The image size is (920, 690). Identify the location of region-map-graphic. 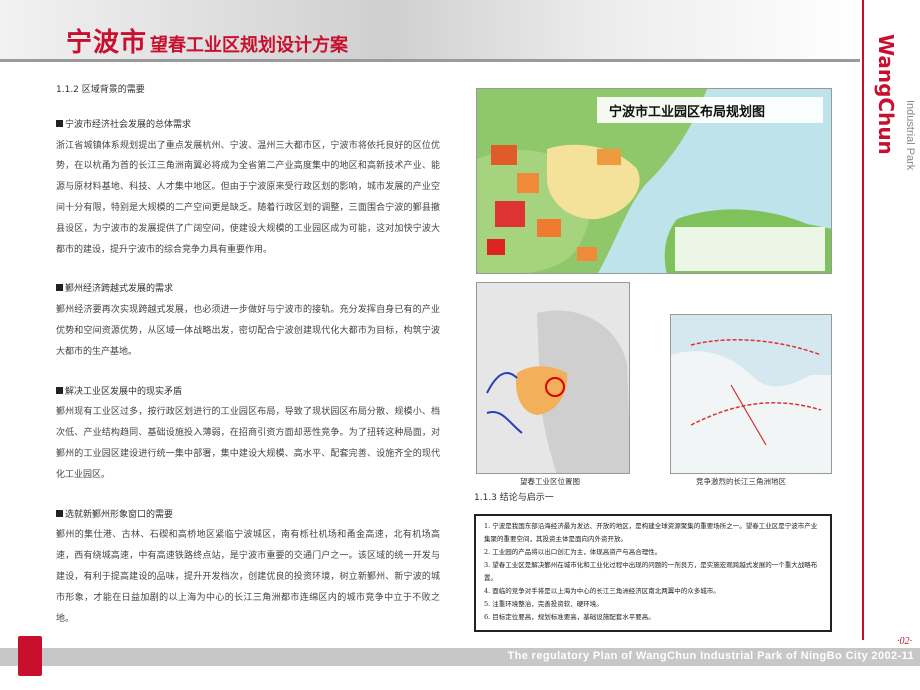
(751, 394).